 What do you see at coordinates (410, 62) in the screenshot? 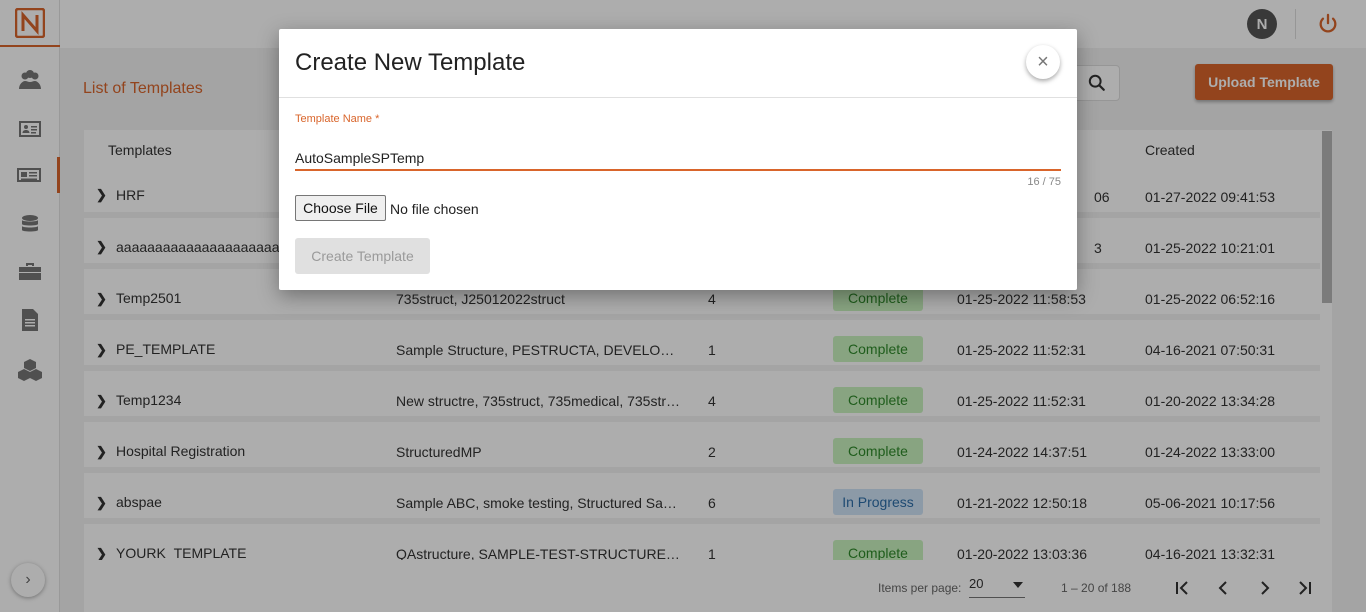
I see `dialog-title: Create New Template` at bounding box center [410, 62].